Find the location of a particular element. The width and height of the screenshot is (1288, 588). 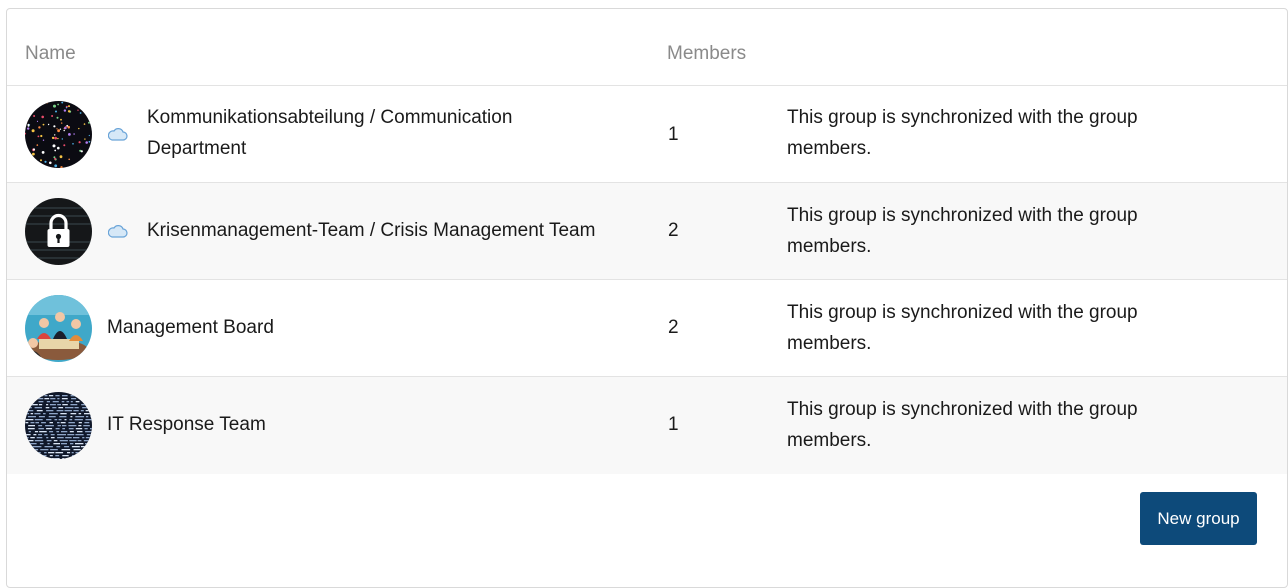

padlock-avatar is located at coordinates (58, 231).